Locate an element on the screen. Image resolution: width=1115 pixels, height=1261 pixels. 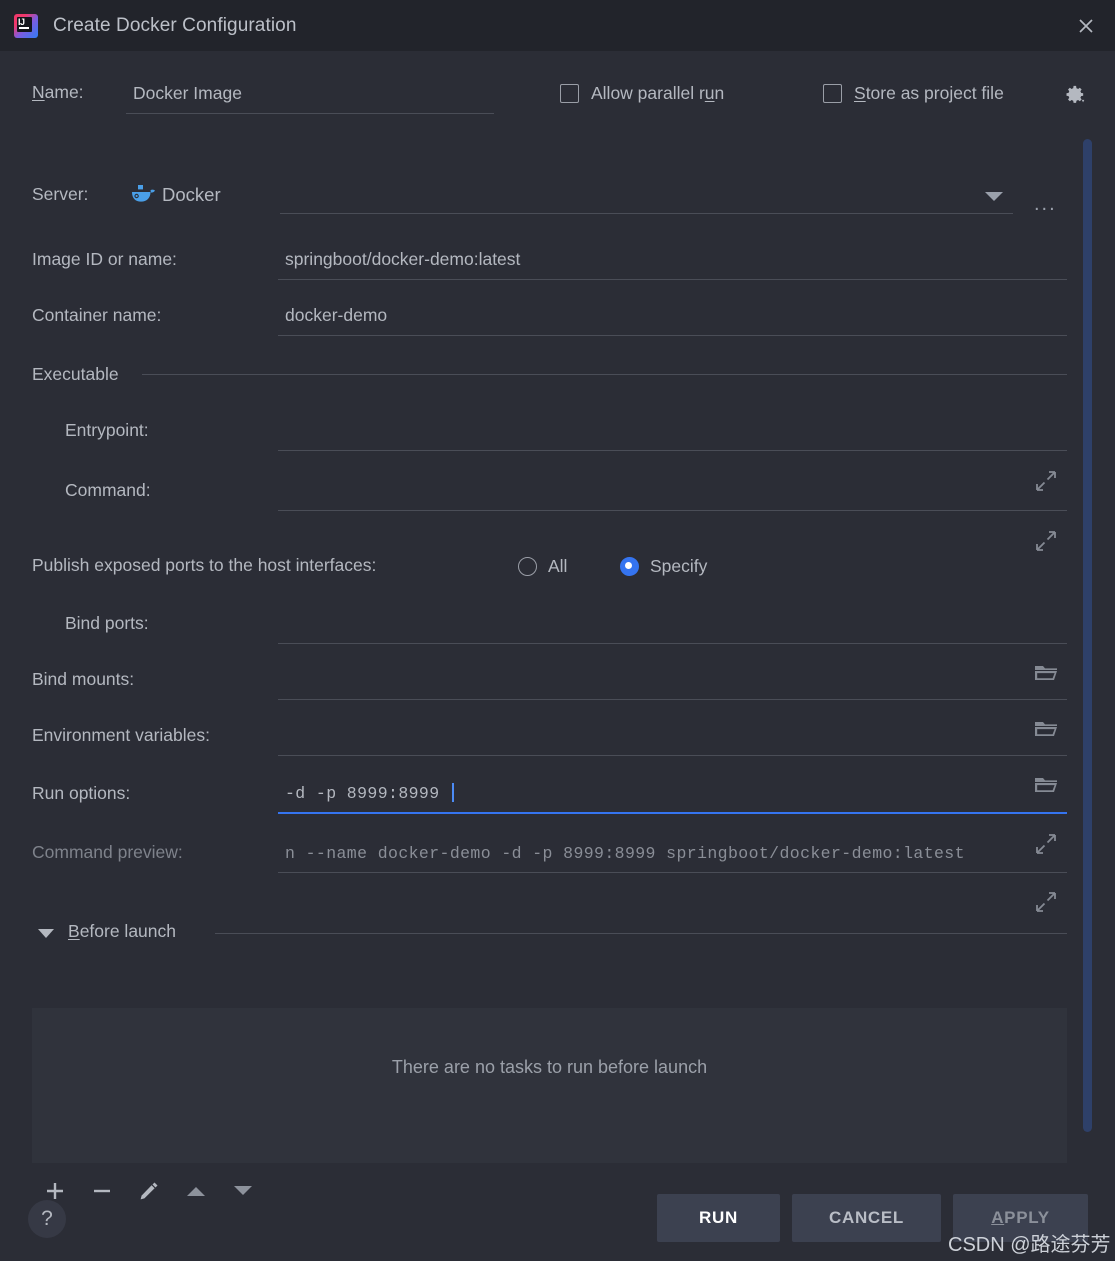
intellij-idea-logo: IJ is located at coordinates (26, 26).